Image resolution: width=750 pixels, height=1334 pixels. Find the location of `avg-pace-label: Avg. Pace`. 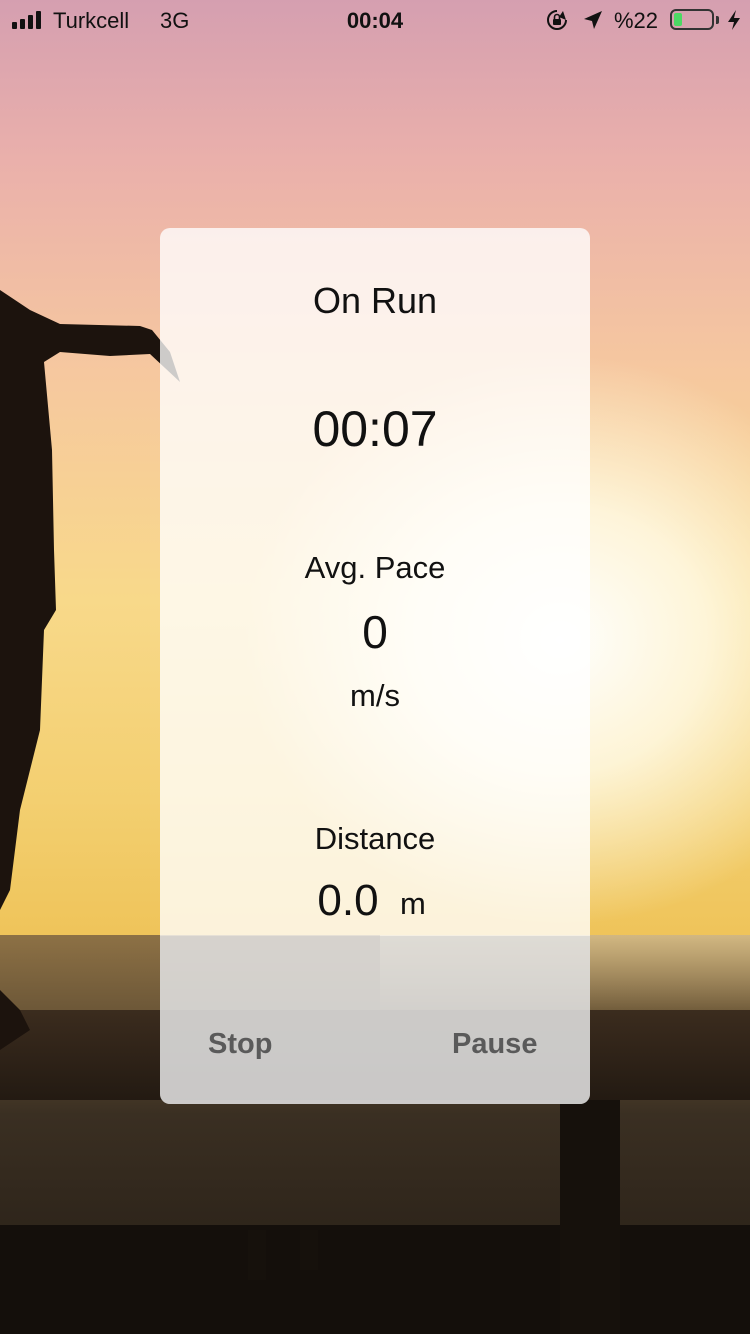

avg-pace-label: Avg. Pace is located at coordinates (375, 567).